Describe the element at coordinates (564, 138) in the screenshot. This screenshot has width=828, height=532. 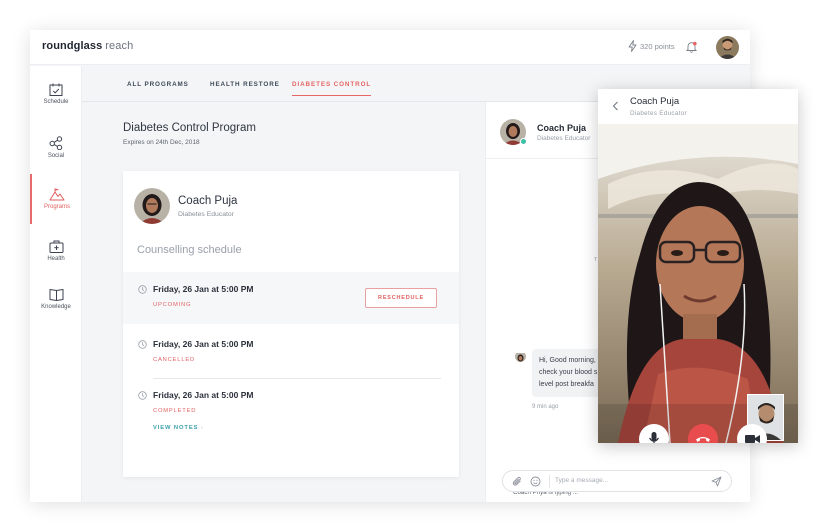
I see `chat-contact-role: Diabetes Educator` at that location.